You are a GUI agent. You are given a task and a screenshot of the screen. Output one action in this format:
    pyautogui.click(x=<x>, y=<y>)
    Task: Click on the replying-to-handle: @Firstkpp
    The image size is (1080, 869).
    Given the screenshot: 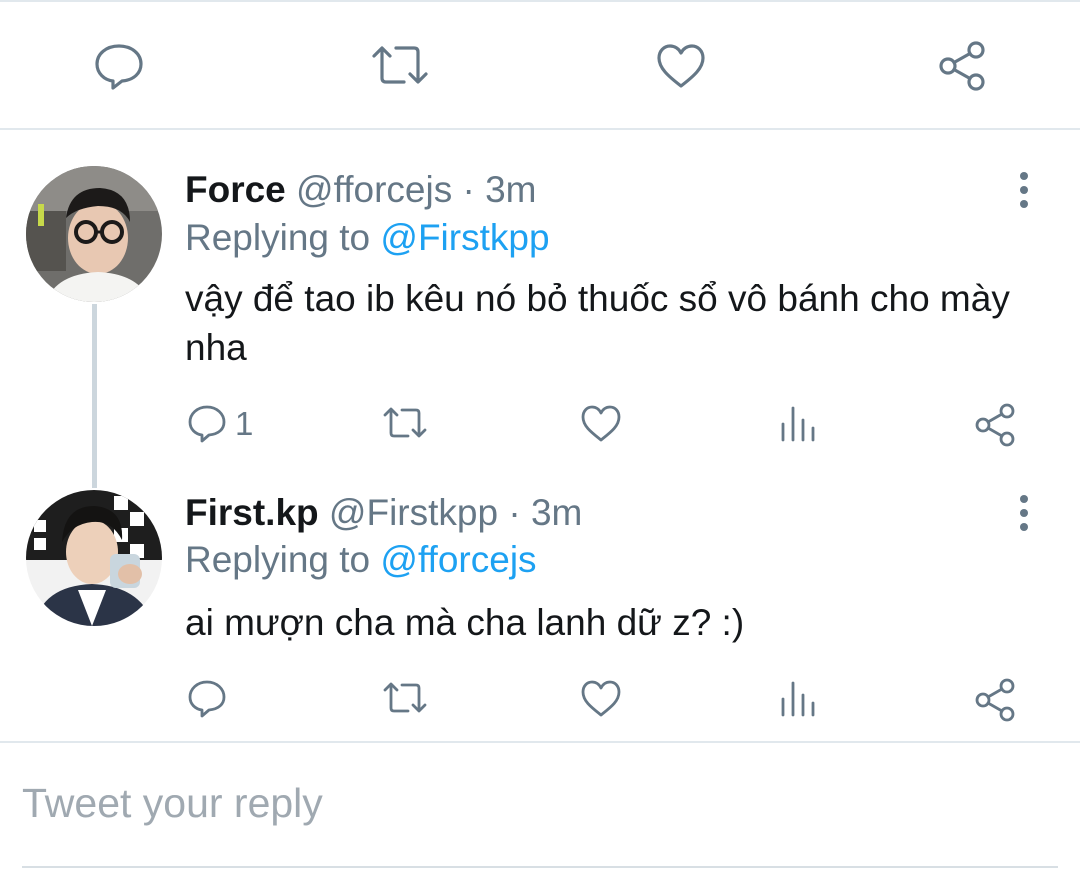 What is the action you would take?
    pyautogui.click(x=464, y=237)
    